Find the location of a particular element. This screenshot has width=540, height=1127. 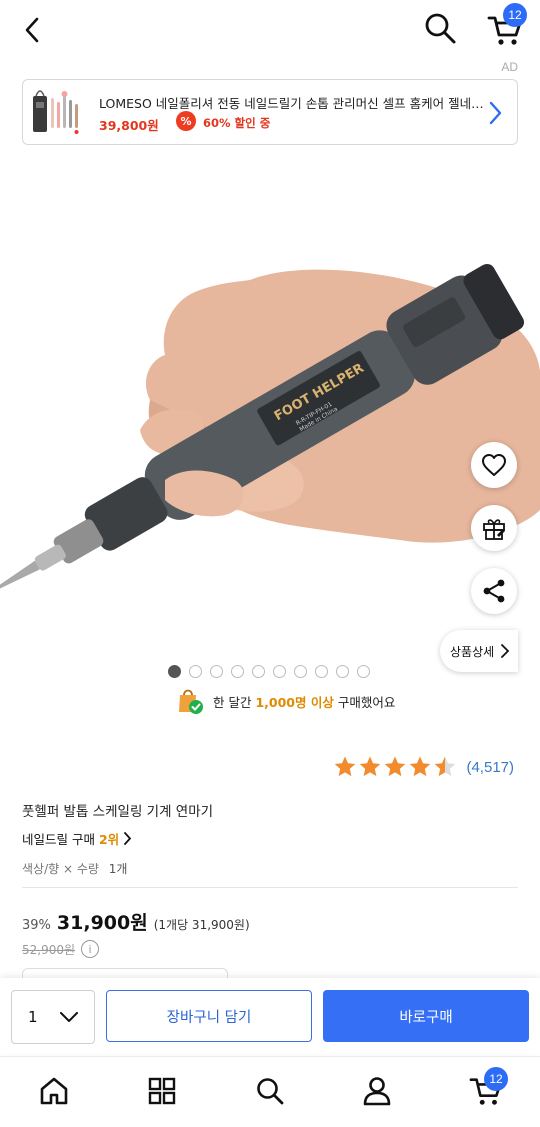

nav-search is located at coordinates (270, 1091).